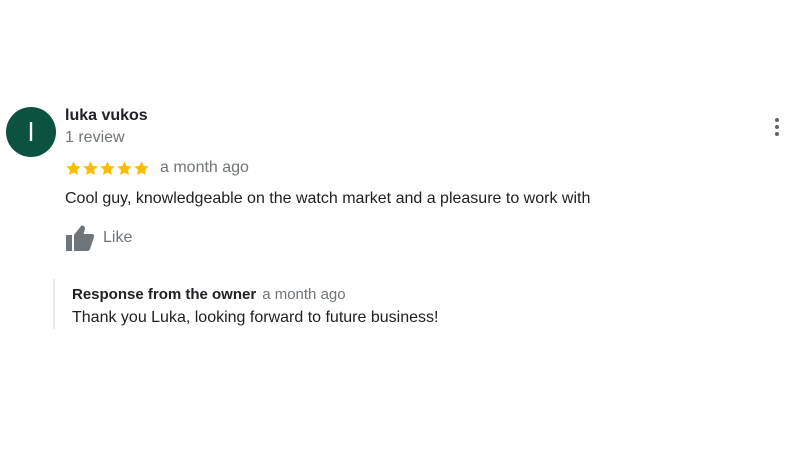  I want to click on star-rating, so click(107, 168).